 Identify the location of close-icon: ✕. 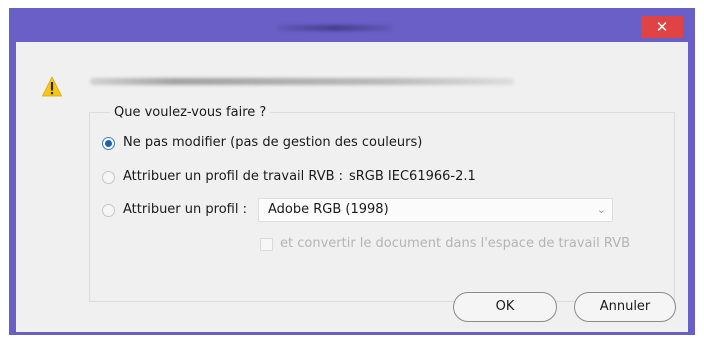
(662, 27).